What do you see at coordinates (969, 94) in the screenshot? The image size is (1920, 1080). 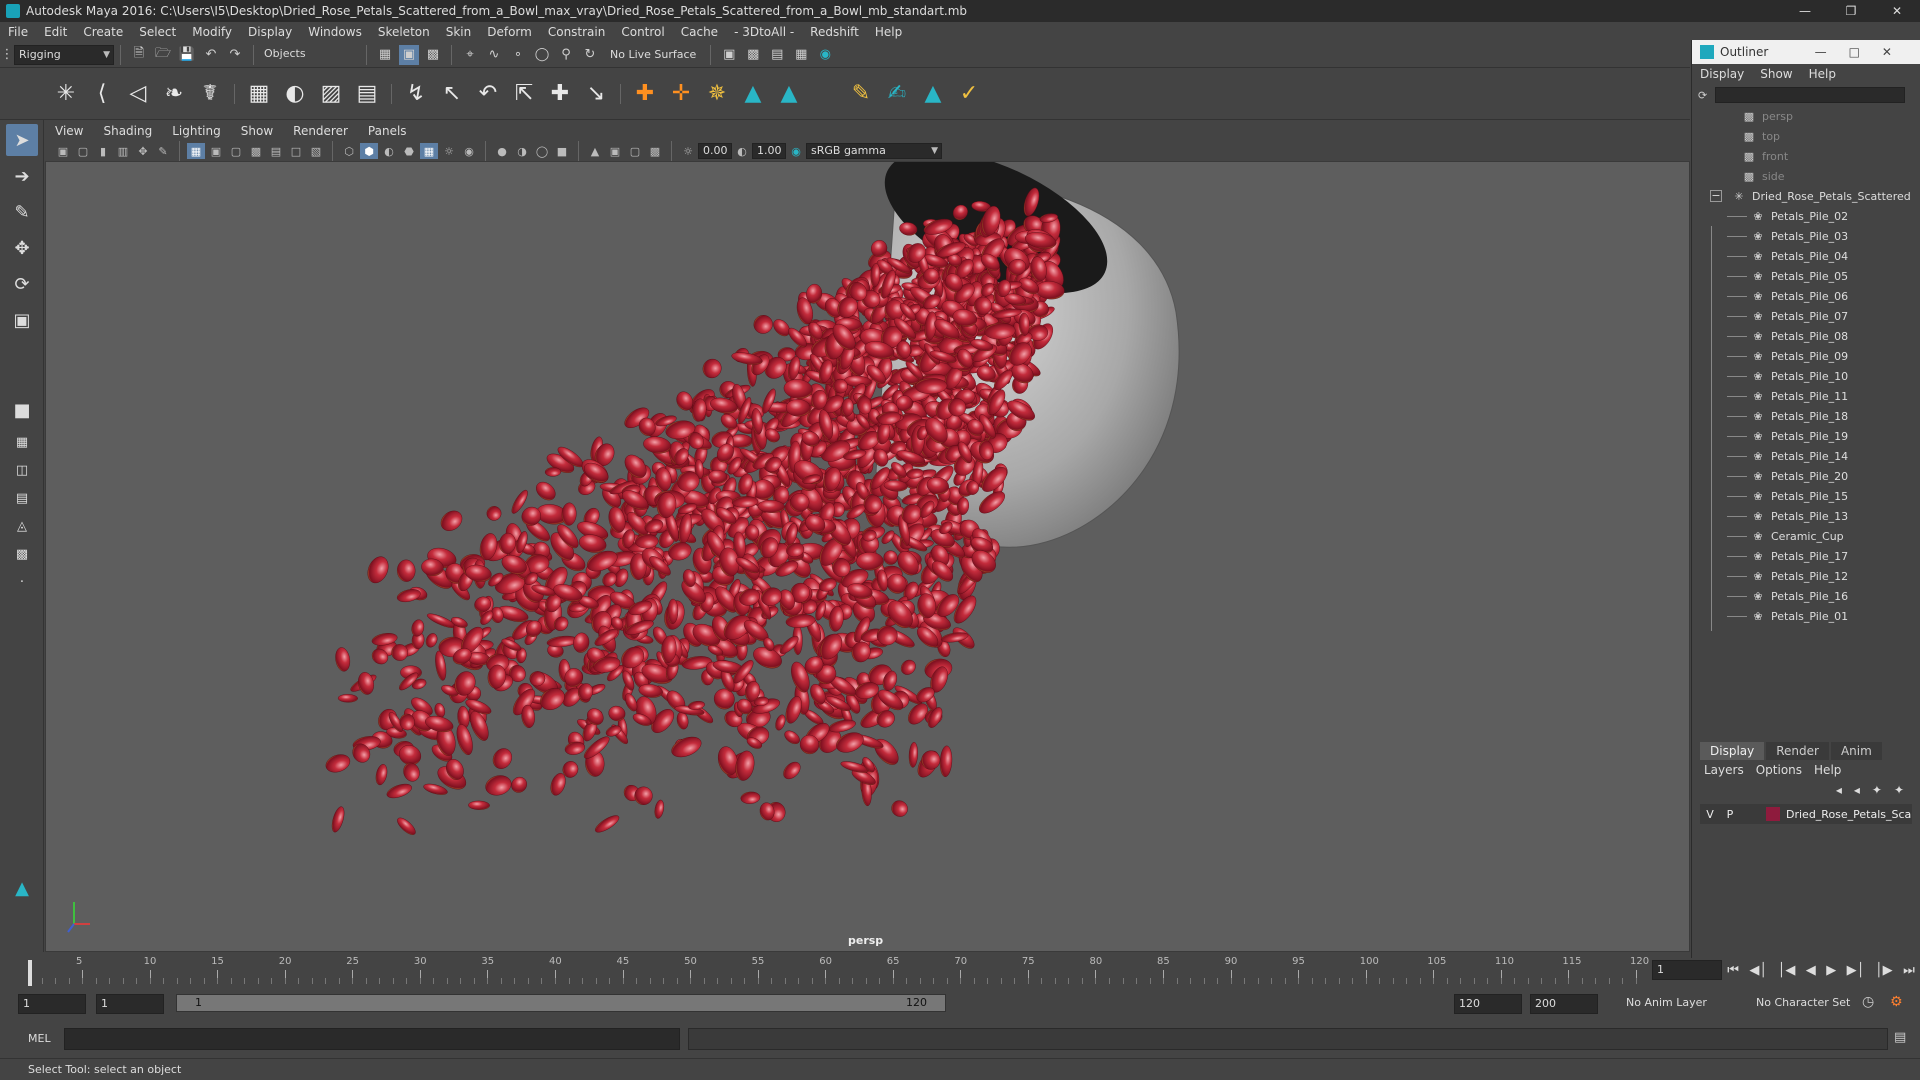 I see `check-icon: ✓` at bounding box center [969, 94].